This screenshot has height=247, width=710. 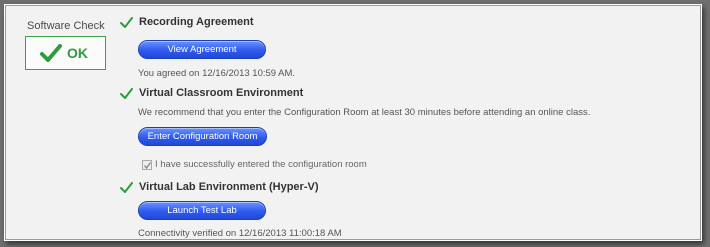 What do you see at coordinates (196, 22) in the screenshot?
I see `section-title-text: Recording Agreement` at bounding box center [196, 22].